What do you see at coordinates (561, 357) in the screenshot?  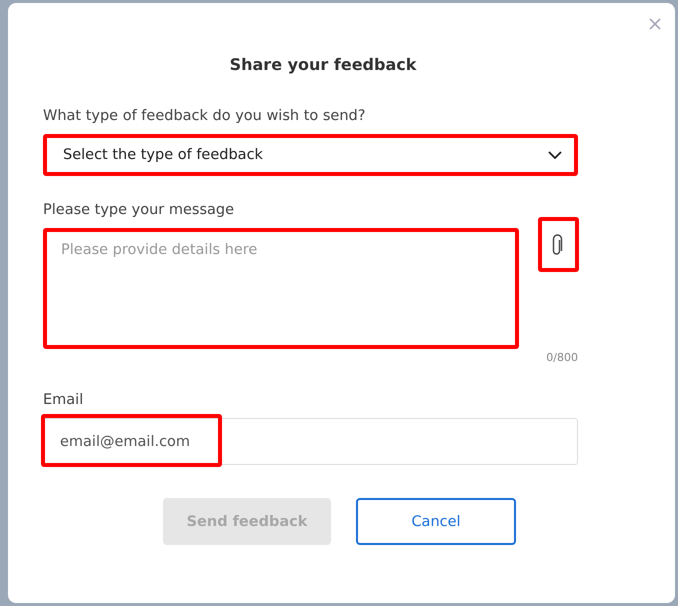 I see `character-counter: 0/800` at bounding box center [561, 357].